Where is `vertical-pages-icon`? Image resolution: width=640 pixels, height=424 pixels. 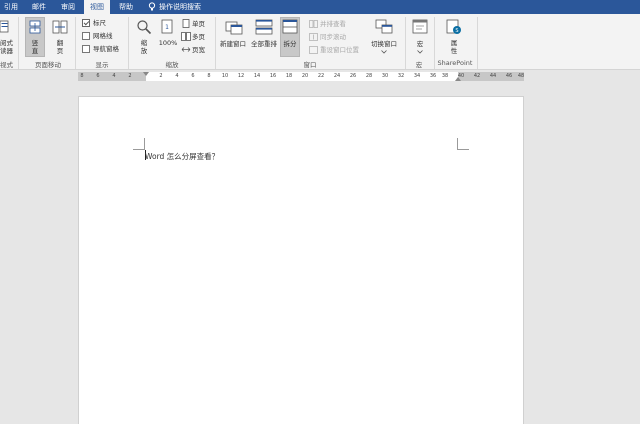 vertical-pages-icon is located at coordinates (35, 27).